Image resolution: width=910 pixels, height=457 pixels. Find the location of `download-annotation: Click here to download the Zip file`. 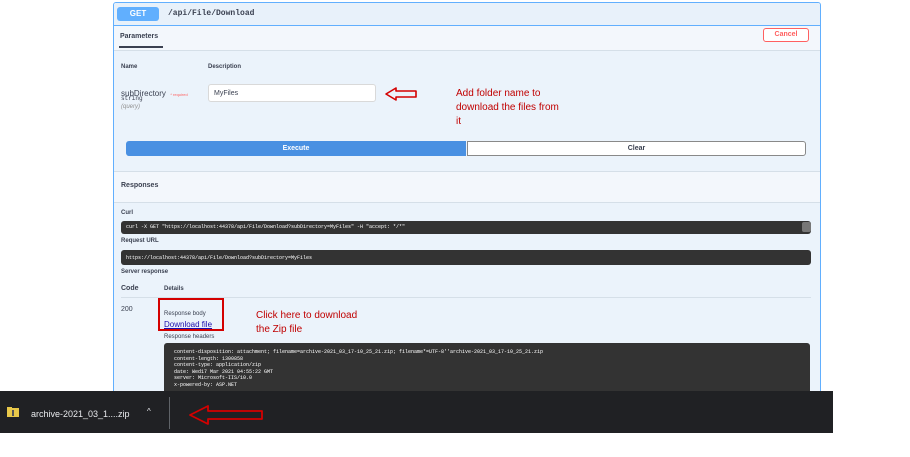

download-annotation: Click here to download the Zip file is located at coordinates (306, 323).